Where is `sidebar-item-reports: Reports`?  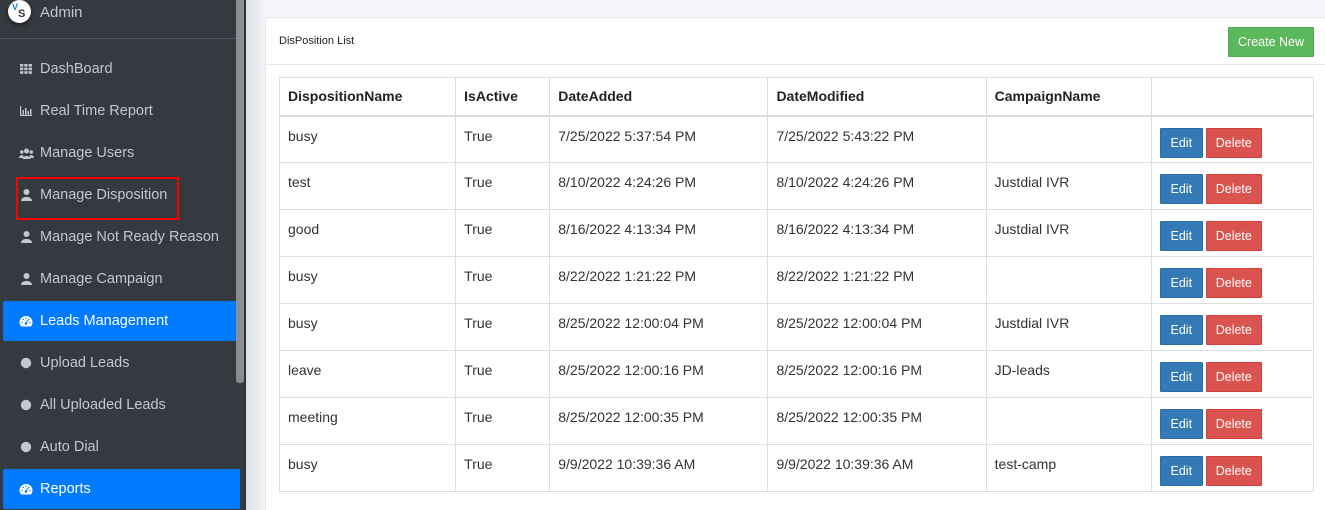 sidebar-item-reports: Reports is located at coordinates (121, 489).